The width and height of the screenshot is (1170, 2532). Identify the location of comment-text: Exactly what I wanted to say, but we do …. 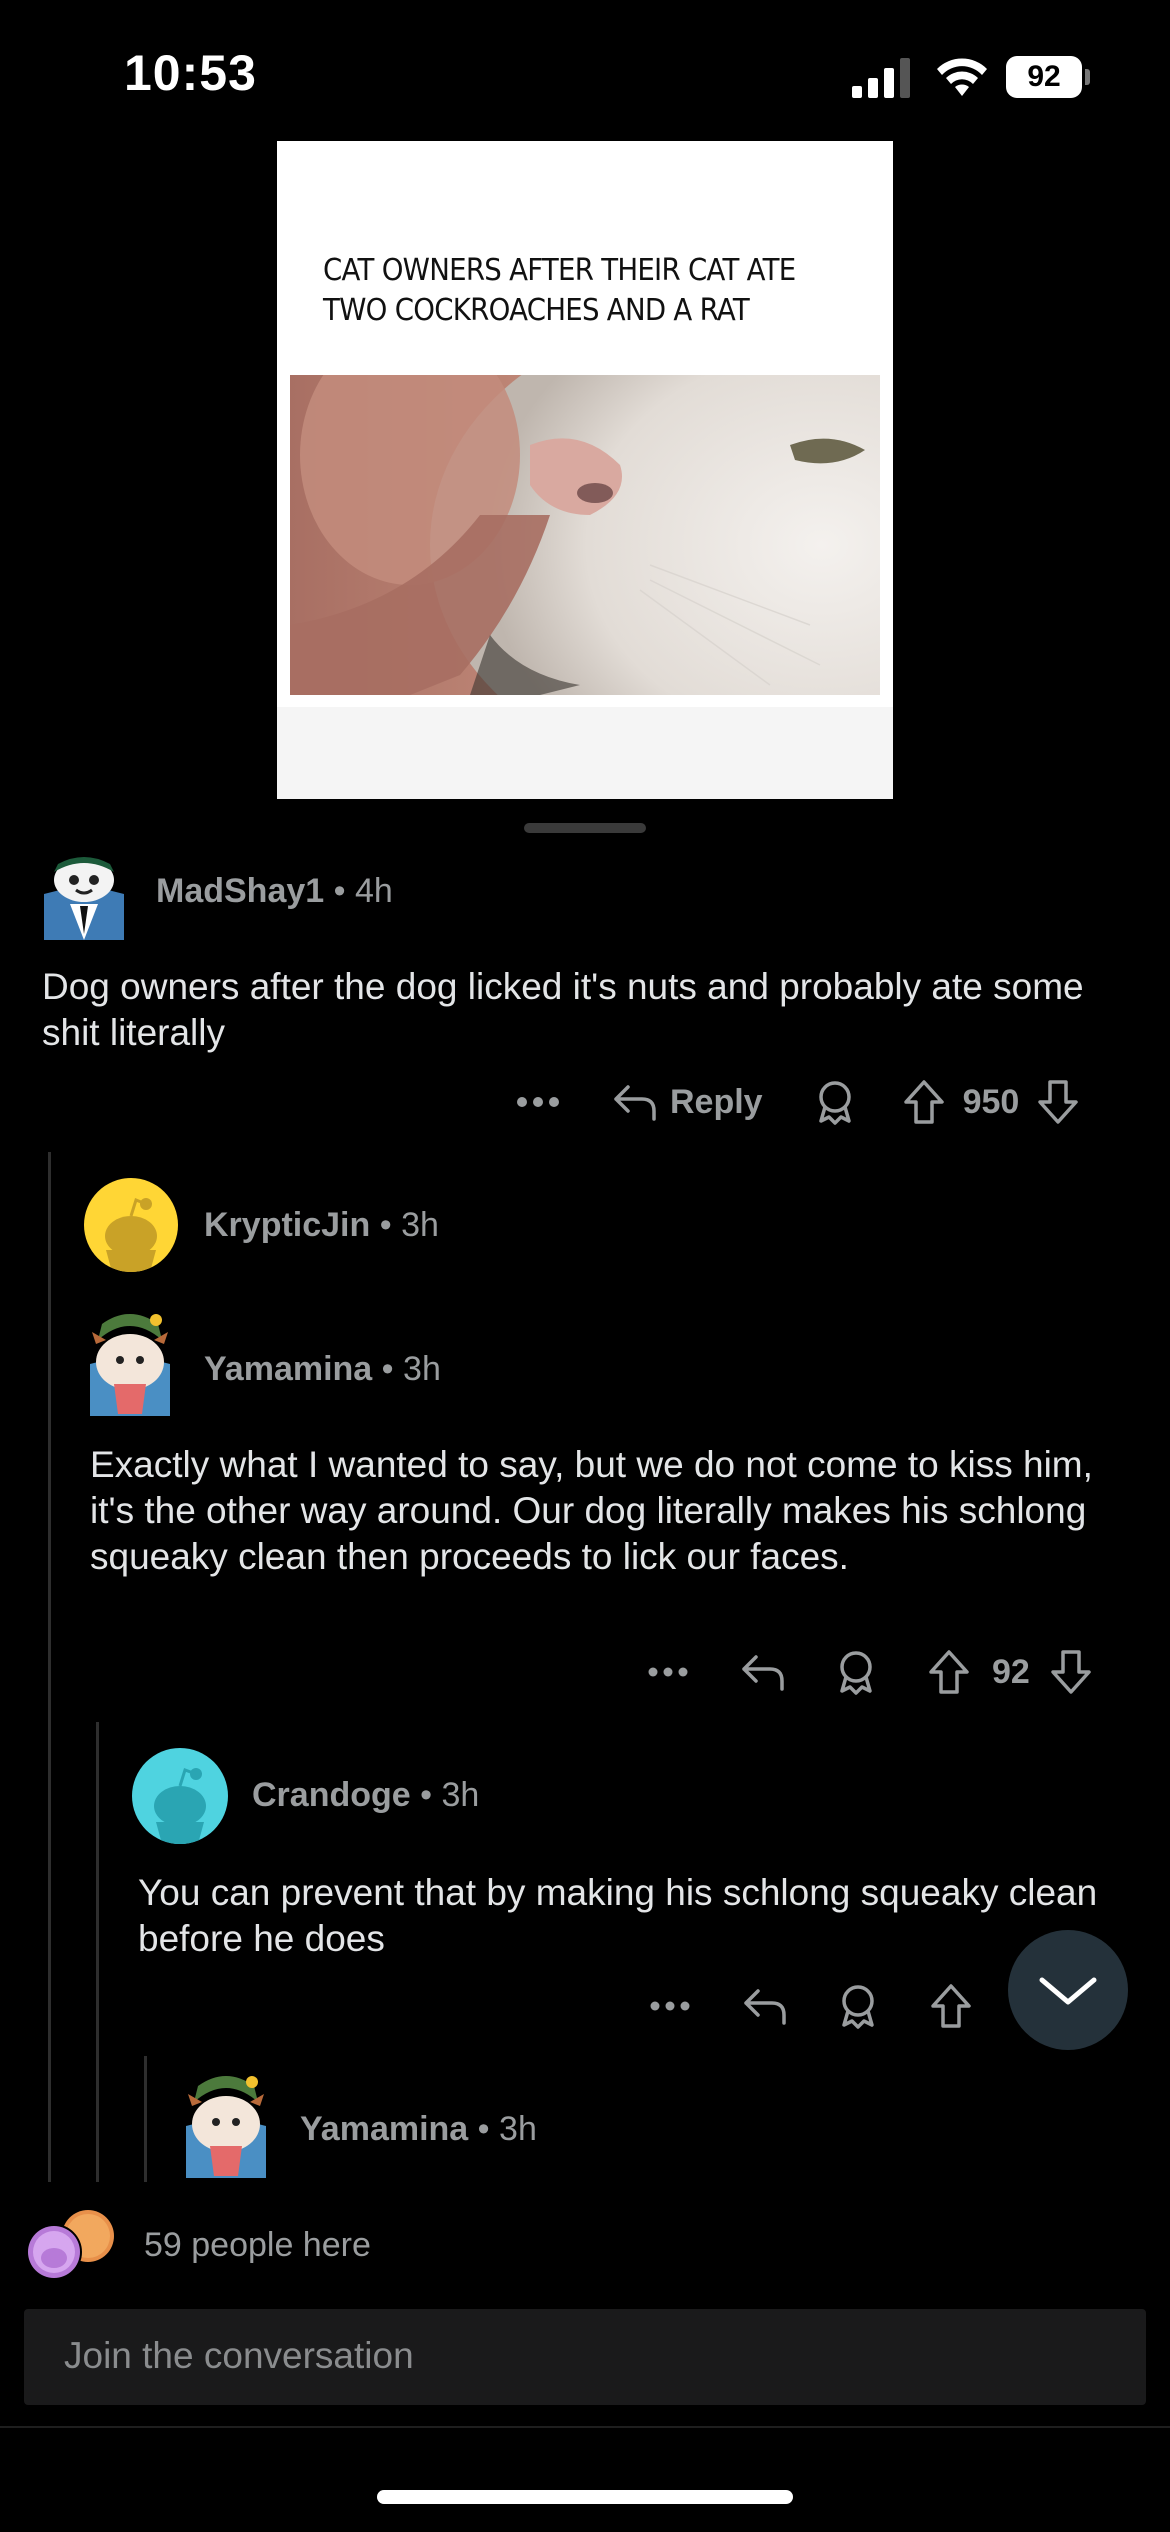
(591, 1510).